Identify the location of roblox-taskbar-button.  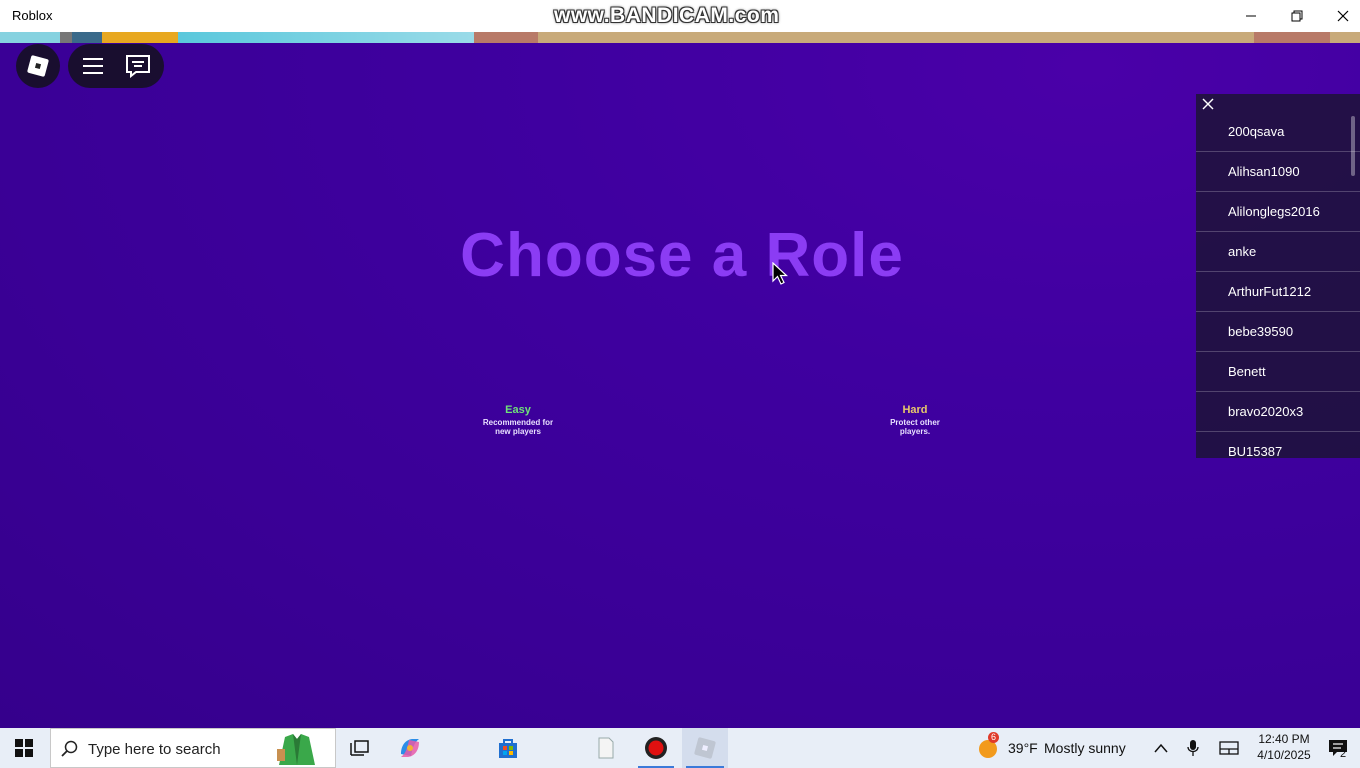
(705, 748).